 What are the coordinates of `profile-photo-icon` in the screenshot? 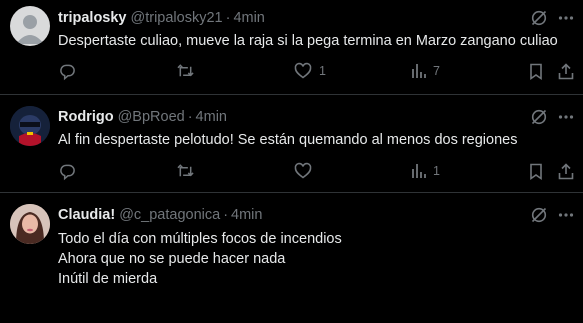 It's located at (30, 224).